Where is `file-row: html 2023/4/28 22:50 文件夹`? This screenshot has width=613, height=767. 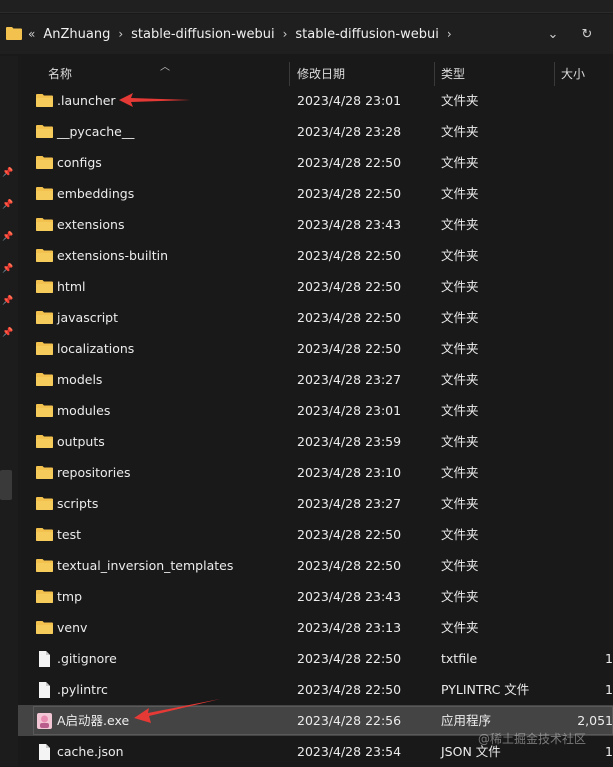 file-row: html 2023/4/28 22:50 文件夹 is located at coordinates (315, 286).